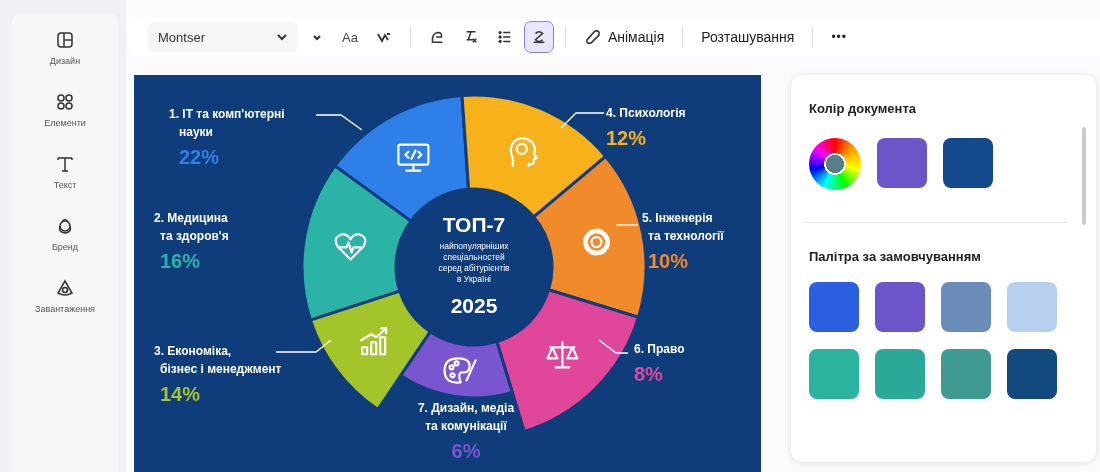 The height and width of the screenshot is (472, 1100). Describe the element at coordinates (474, 224) in the screenshot. I see `infographic-title: ТОП-7` at that location.